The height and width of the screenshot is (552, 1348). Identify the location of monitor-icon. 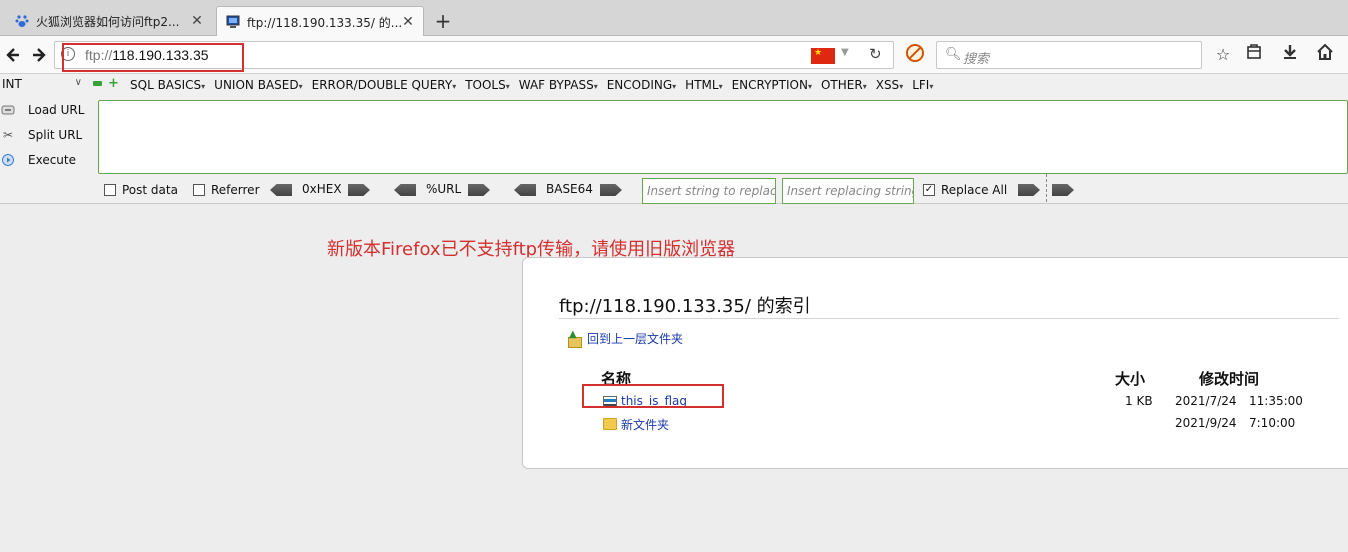
(233, 22).